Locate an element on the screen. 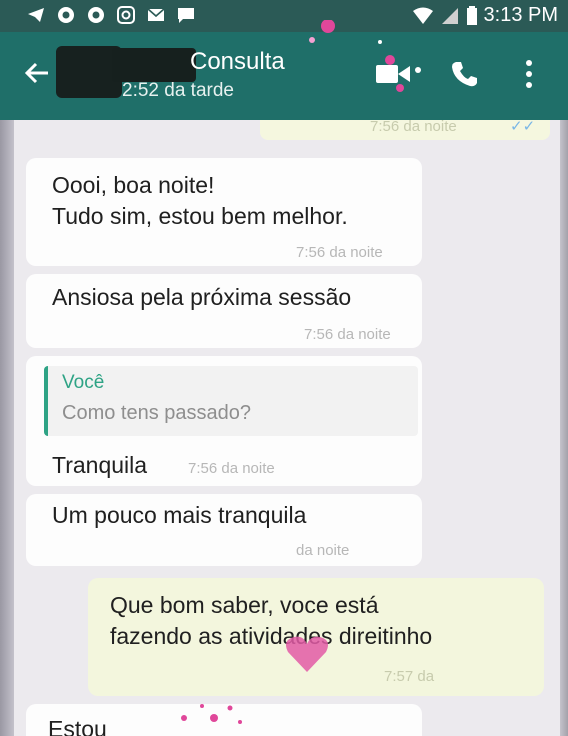  phone-call-icon is located at coordinates (464, 74).